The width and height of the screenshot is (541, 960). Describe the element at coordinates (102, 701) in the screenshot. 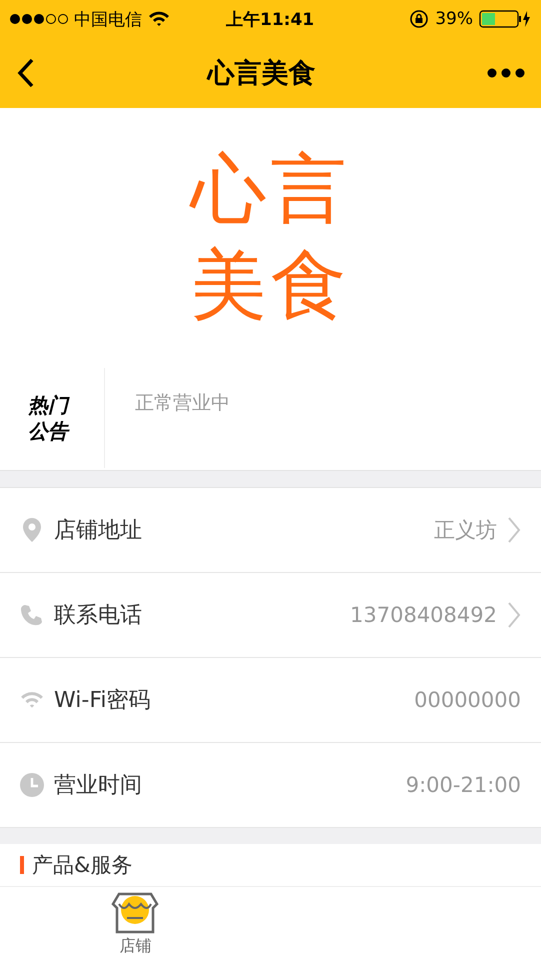

I see `row-label: Wi-Fi密码` at that location.